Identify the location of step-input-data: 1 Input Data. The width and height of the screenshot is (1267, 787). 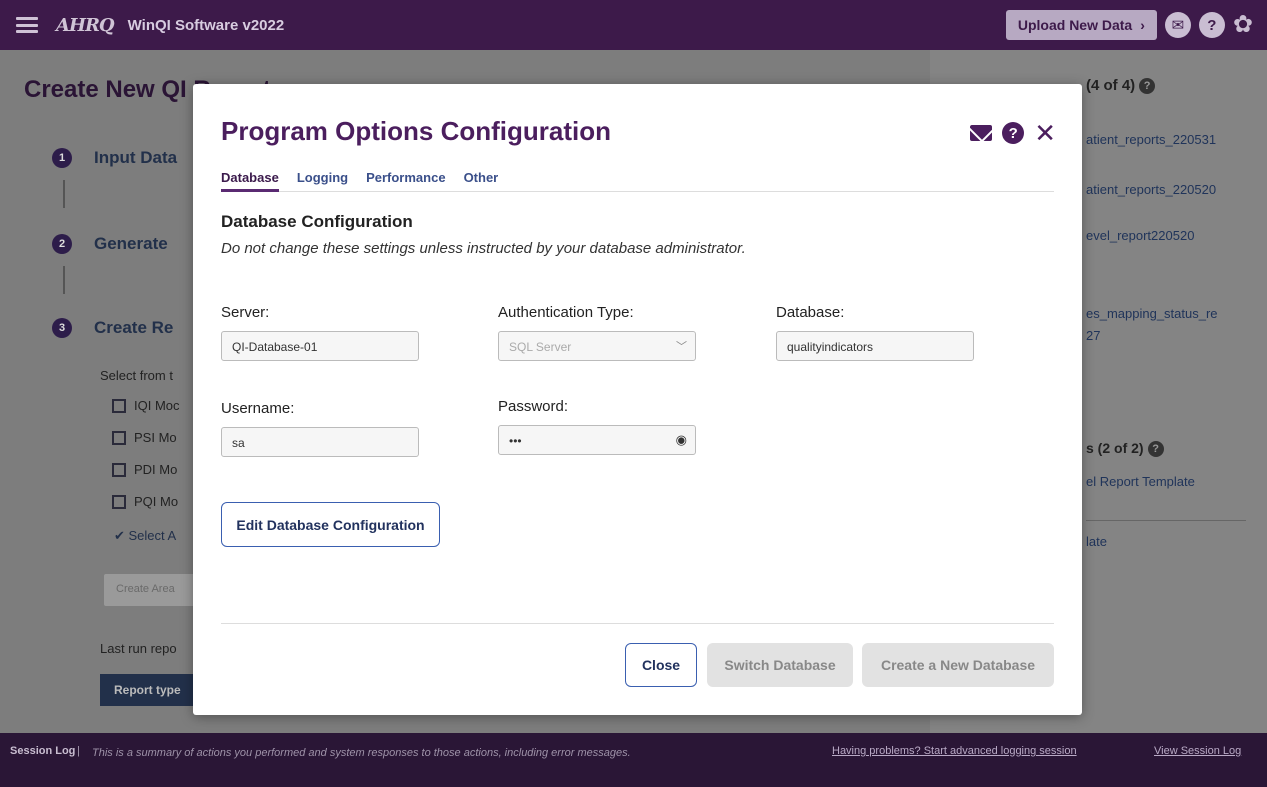
(114, 158).